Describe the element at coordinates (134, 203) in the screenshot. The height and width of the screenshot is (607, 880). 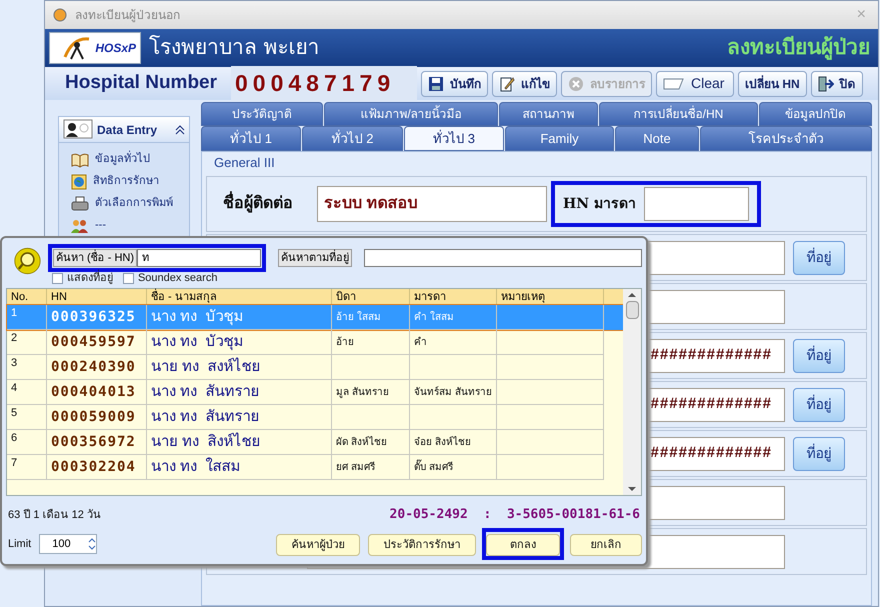
I see `sidebar-item: ตัวเลือกการพิมพ์` at that location.